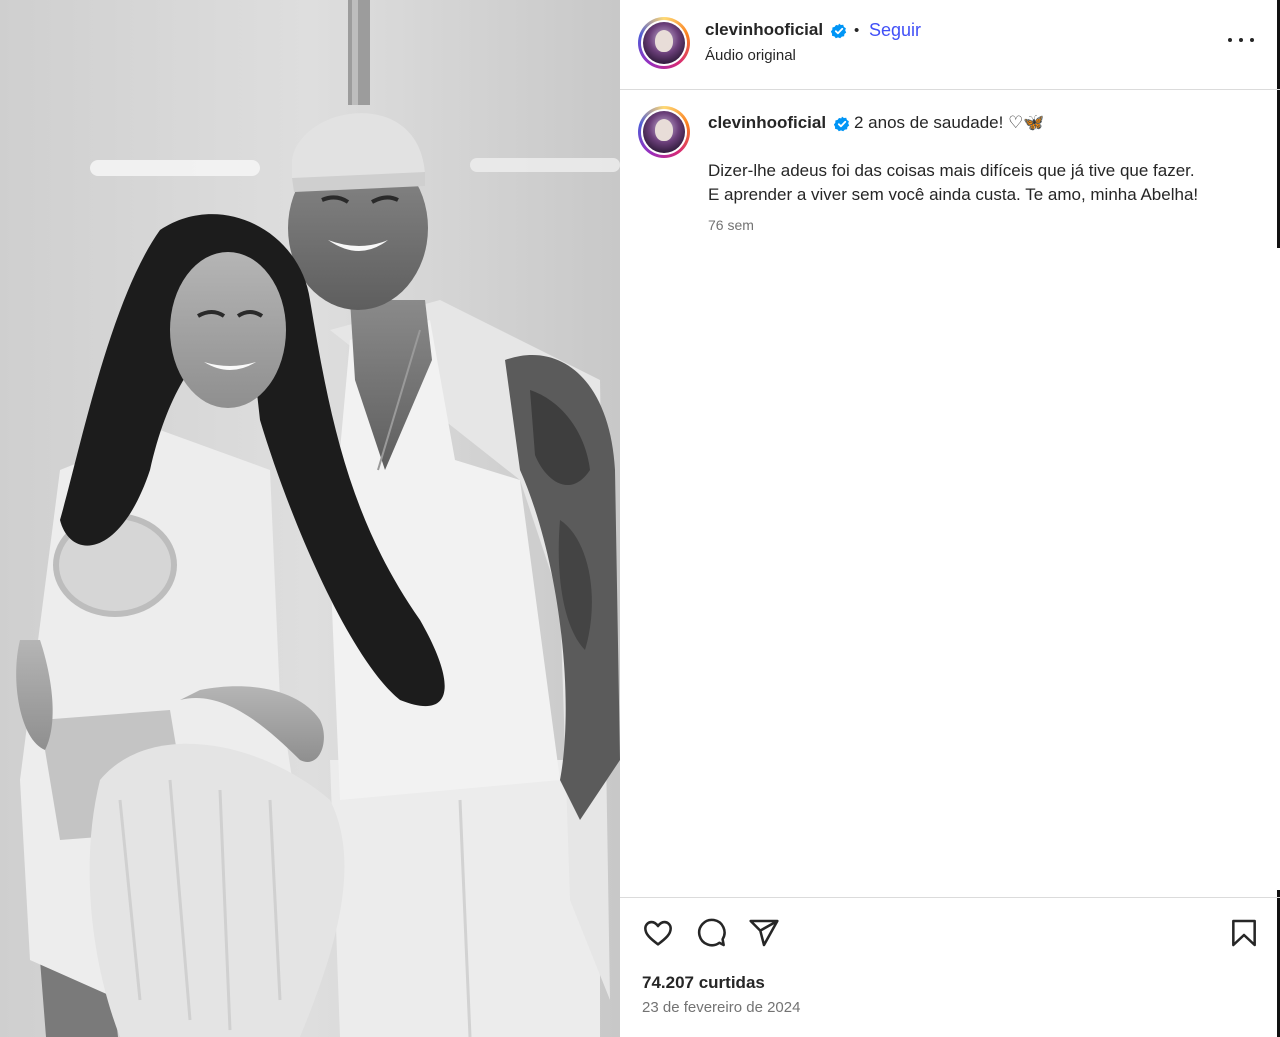  Describe the element at coordinates (949, 122) in the screenshot. I see `caption-headline: 2 anos de saudade! ♡🦋` at that location.